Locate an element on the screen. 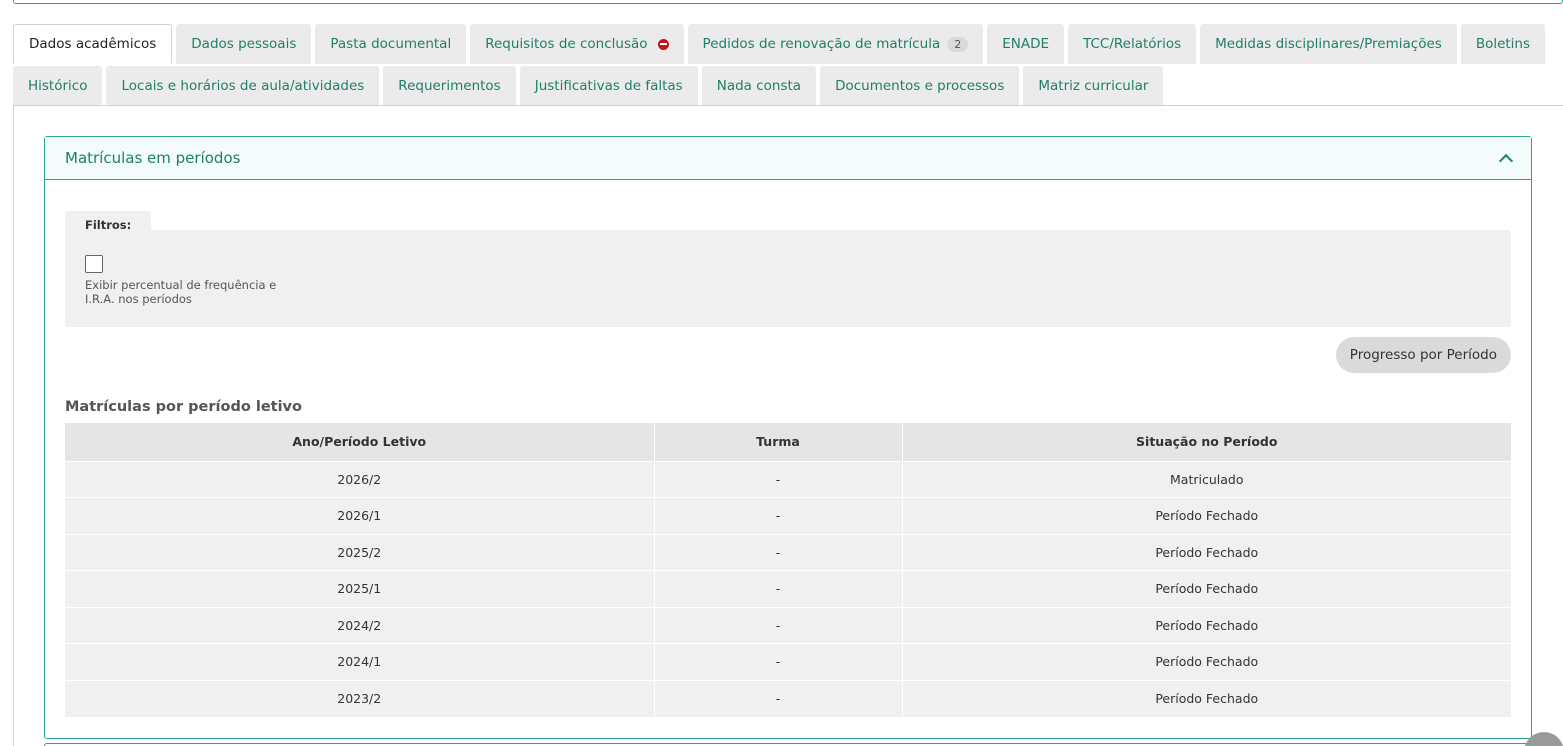  tab-boletins: Boletins is located at coordinates (1503, 44).